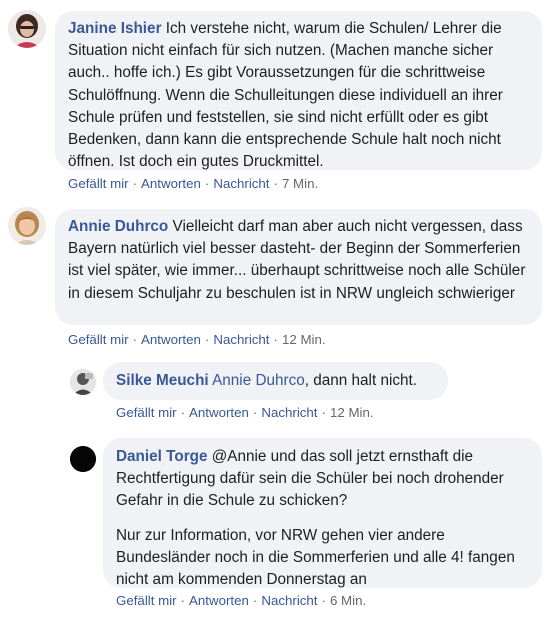  I want to click on avatar-annie-duhrco, so click(27, 226).